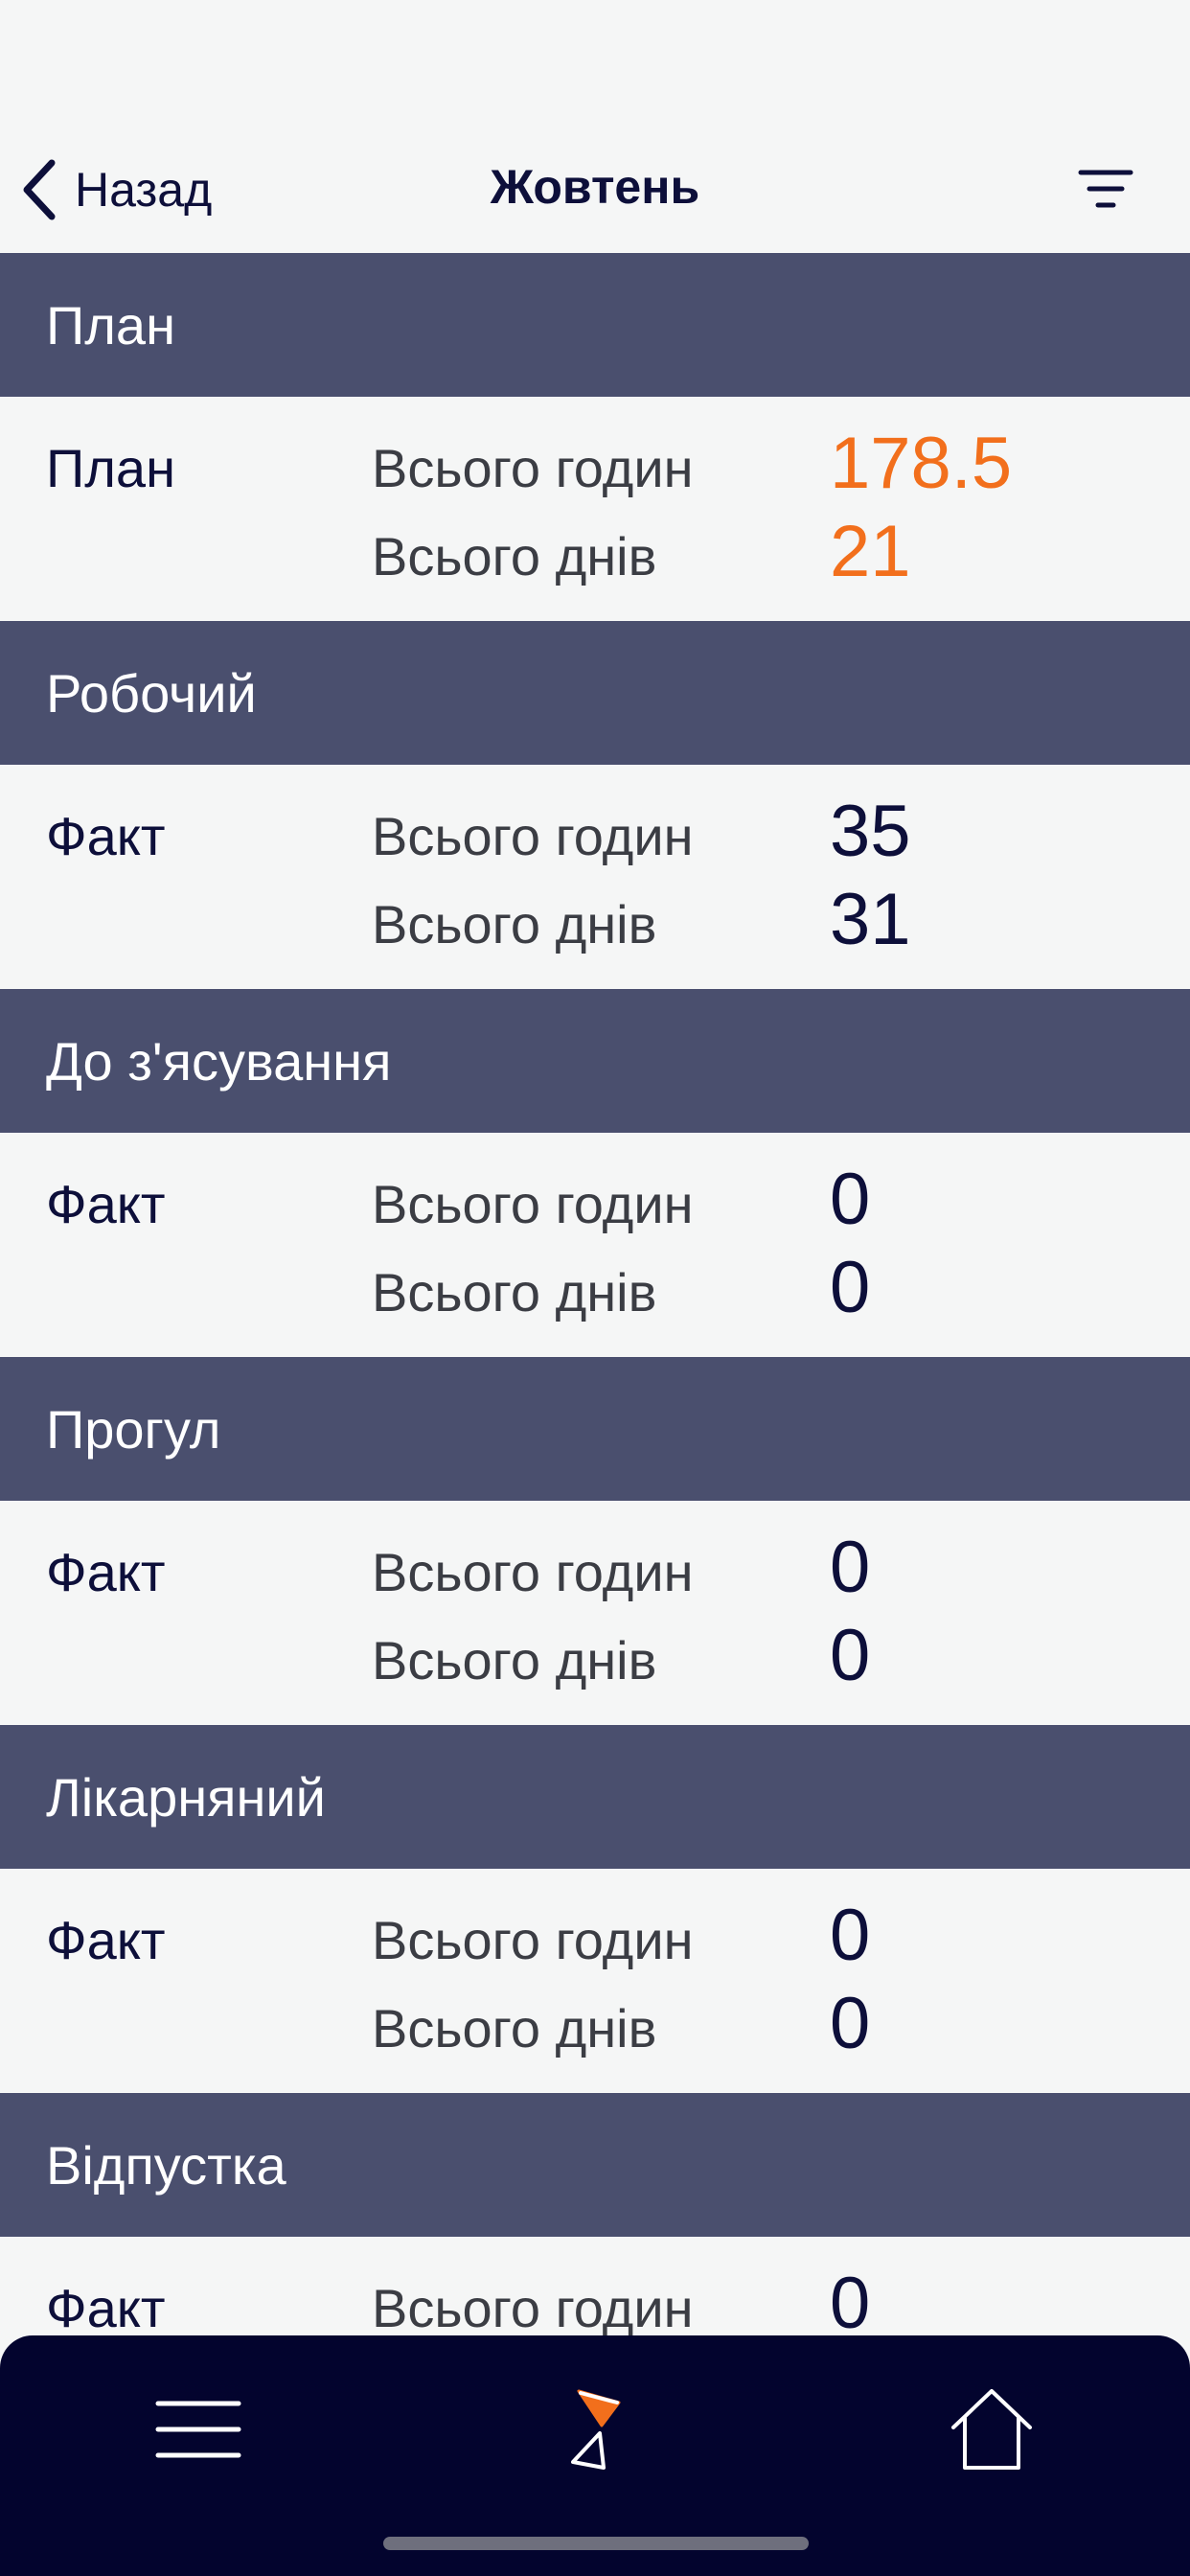  Describe the element at coordinates (595, 1429) in the screenshot. I see `section-header: Прогул` at that location.